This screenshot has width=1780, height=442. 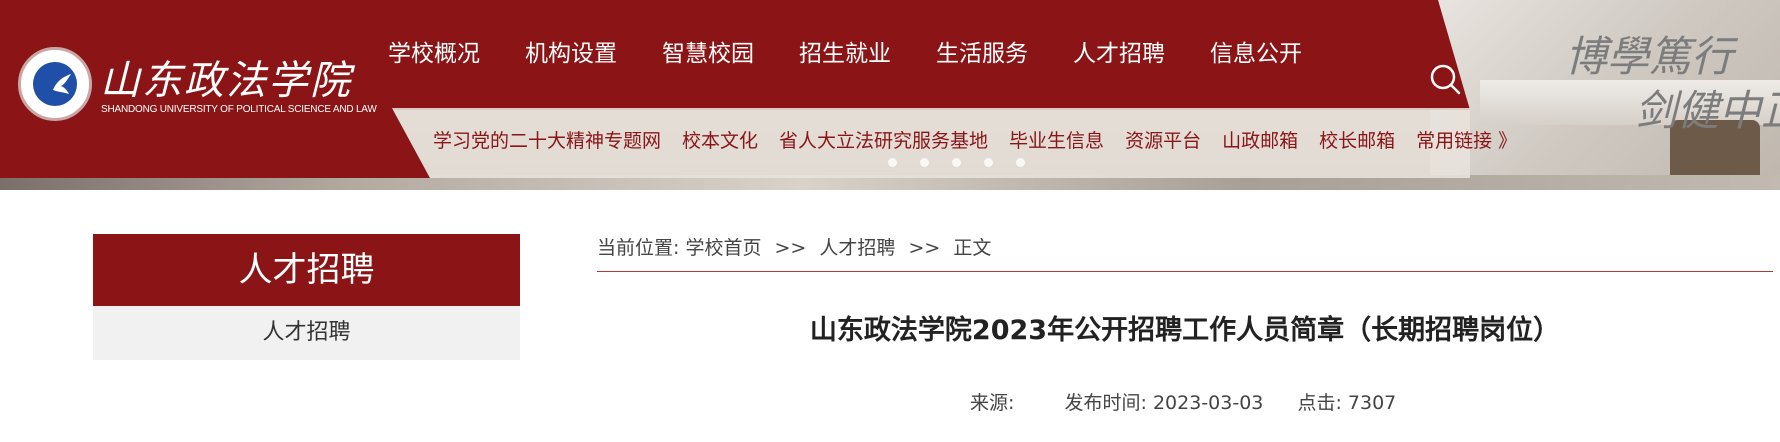 What do you see at coordinates (992, 403) in the screenshot?
I see `source-label: 来源:` at bounding box center [992, 403].